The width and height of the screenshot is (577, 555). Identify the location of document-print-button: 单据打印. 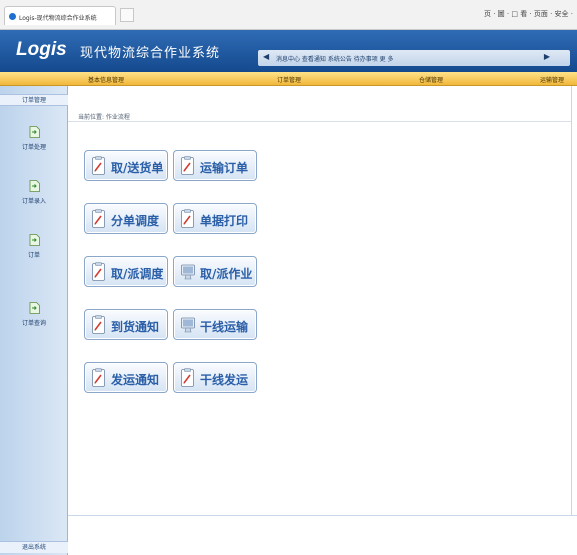
(215, 218).